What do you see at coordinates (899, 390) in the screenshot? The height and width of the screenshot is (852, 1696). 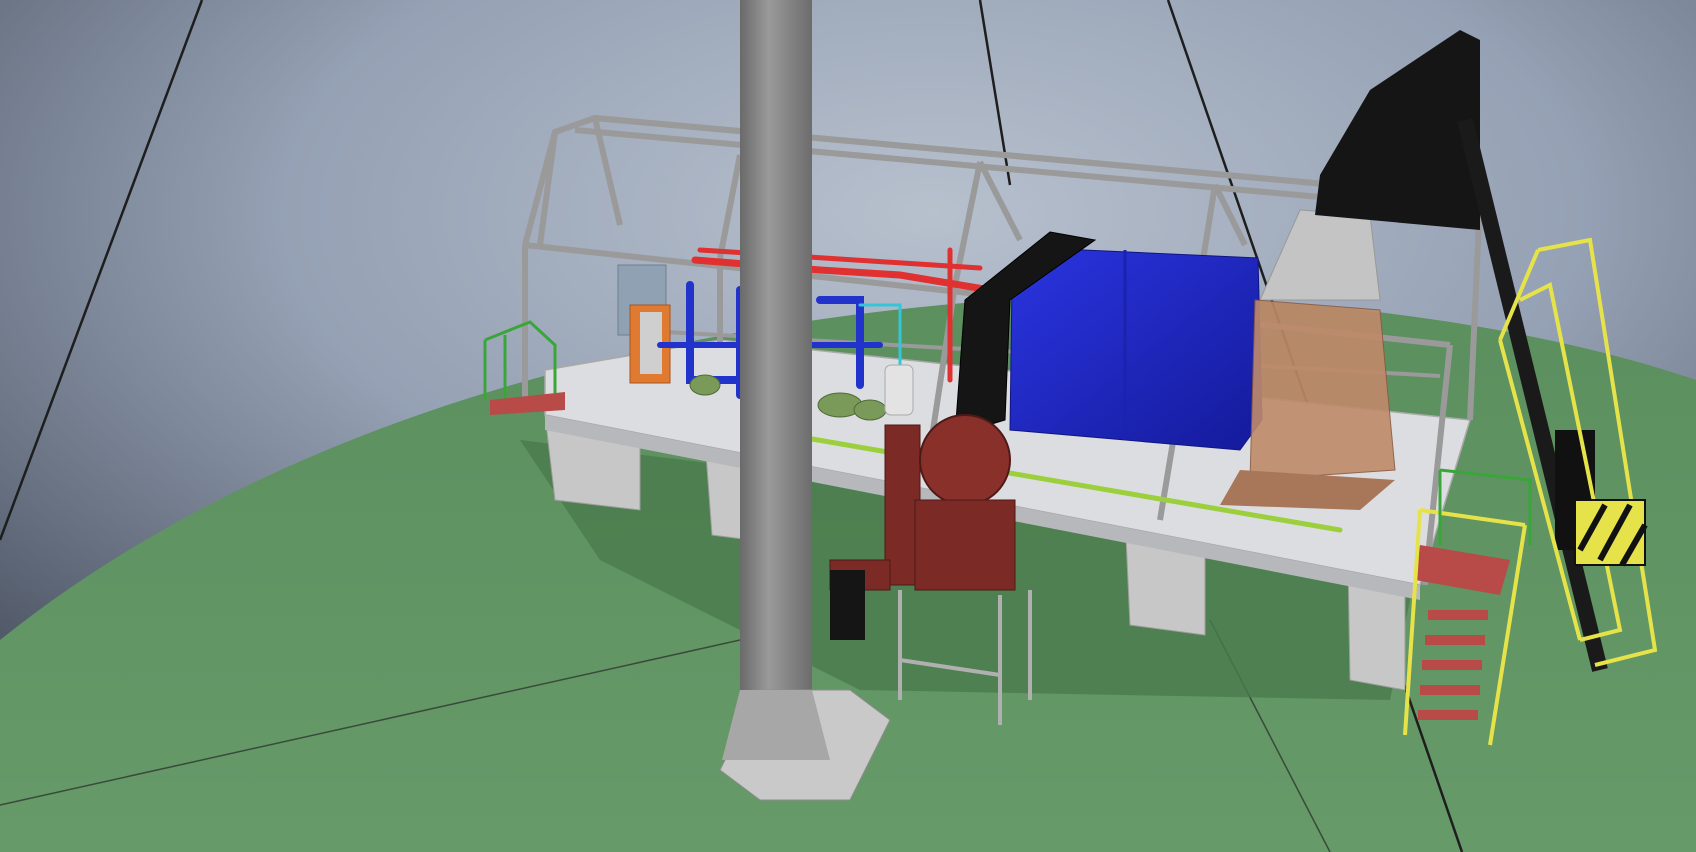 I see `expansion-tank` at bounding box center [899, 390].